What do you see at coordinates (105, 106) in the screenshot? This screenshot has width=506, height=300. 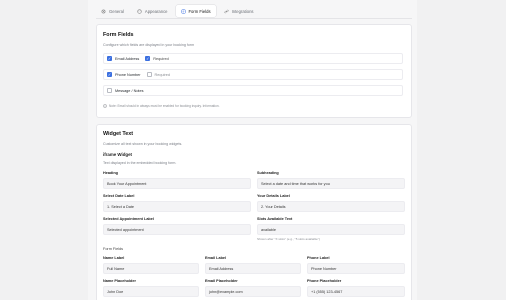 I see `info-icon` at bounding box center [105, 106].